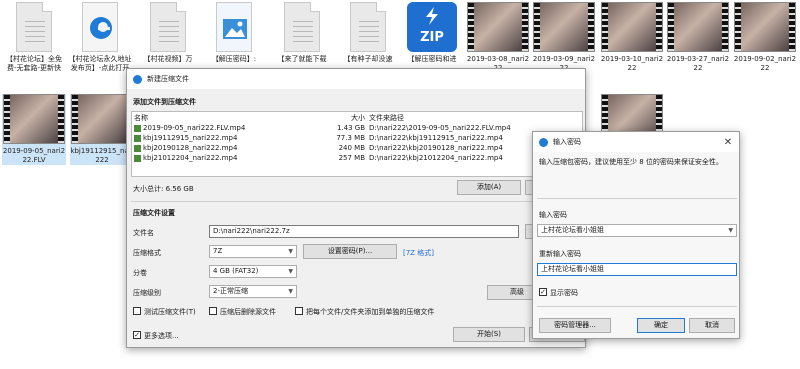 This screenshot has height=369, width=800. Describe the element at coordinates (190, 138) in the screenshot. I see `file-name: kbj19112915_nari222.mp4` at that location.